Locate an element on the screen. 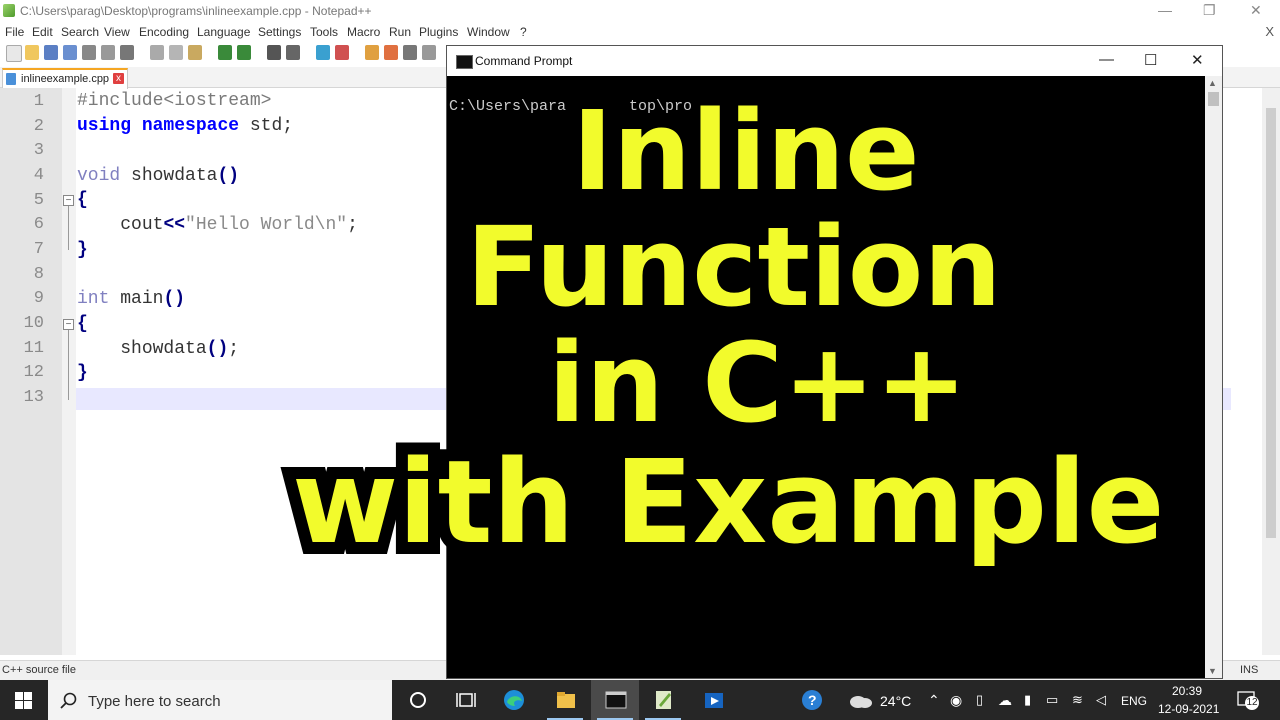  close-all-icon is located at coordinates (108, 52).